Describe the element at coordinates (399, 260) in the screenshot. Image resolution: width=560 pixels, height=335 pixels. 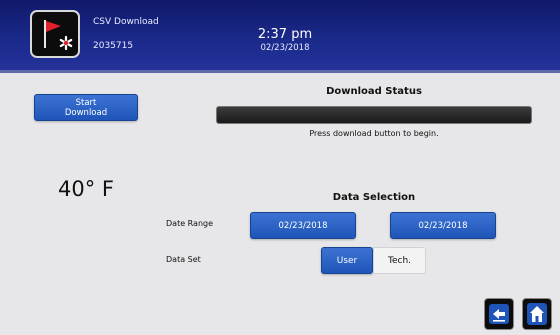
I see `data-set-tech-toggle: Tech.` at that location.